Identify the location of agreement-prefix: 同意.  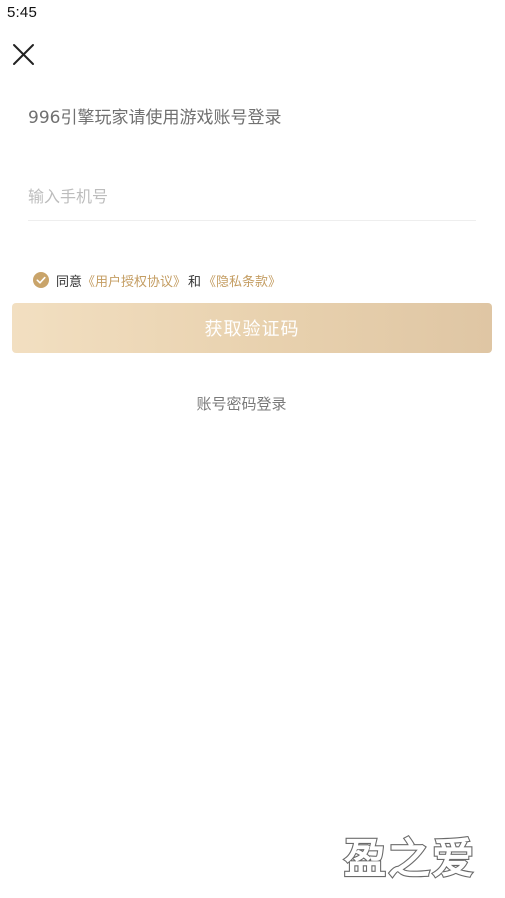
(69, 282).